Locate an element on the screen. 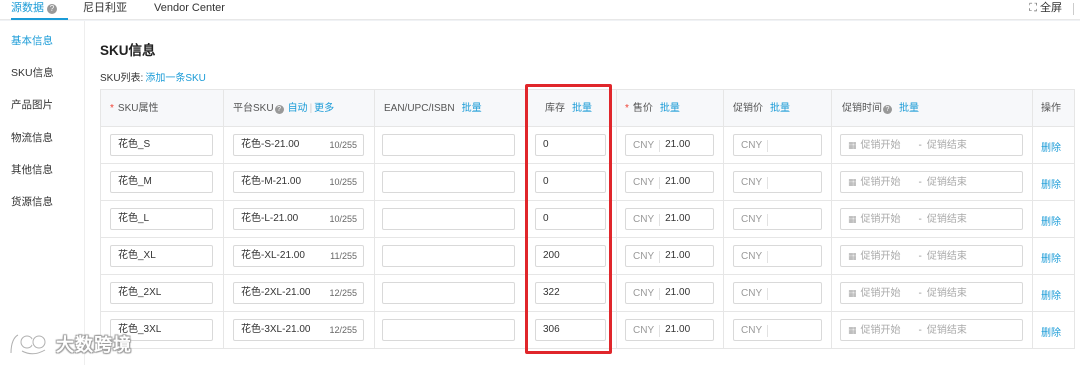  platform-sku-input: 花色-S-21.00 10/255 is located at coordinates (298, 145).